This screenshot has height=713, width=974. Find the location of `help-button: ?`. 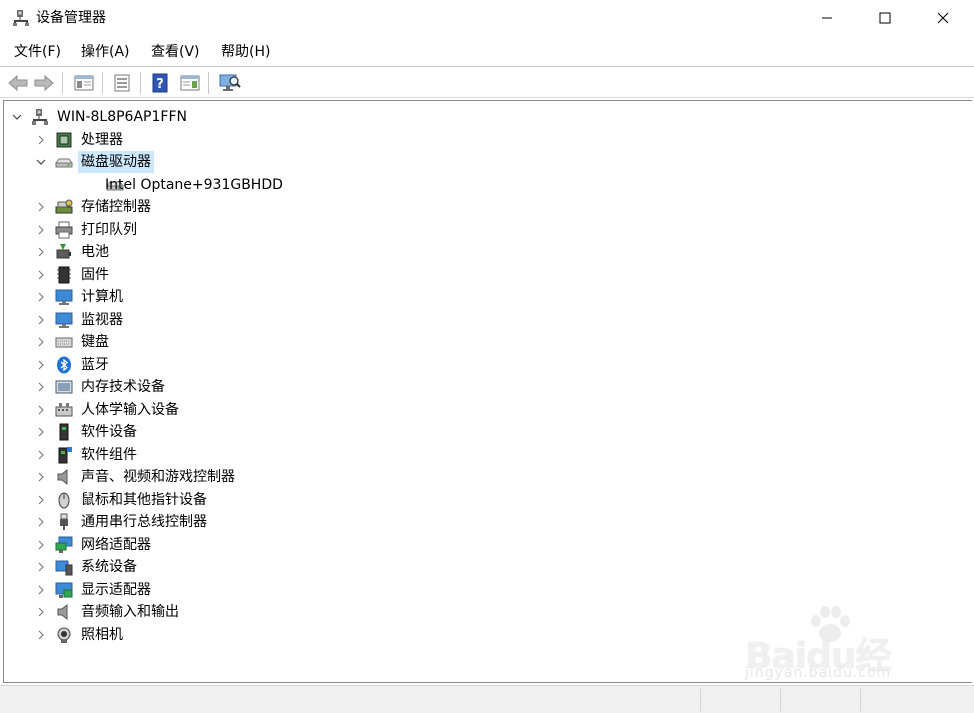

help-button: ? is located at coordinates (160, 83).